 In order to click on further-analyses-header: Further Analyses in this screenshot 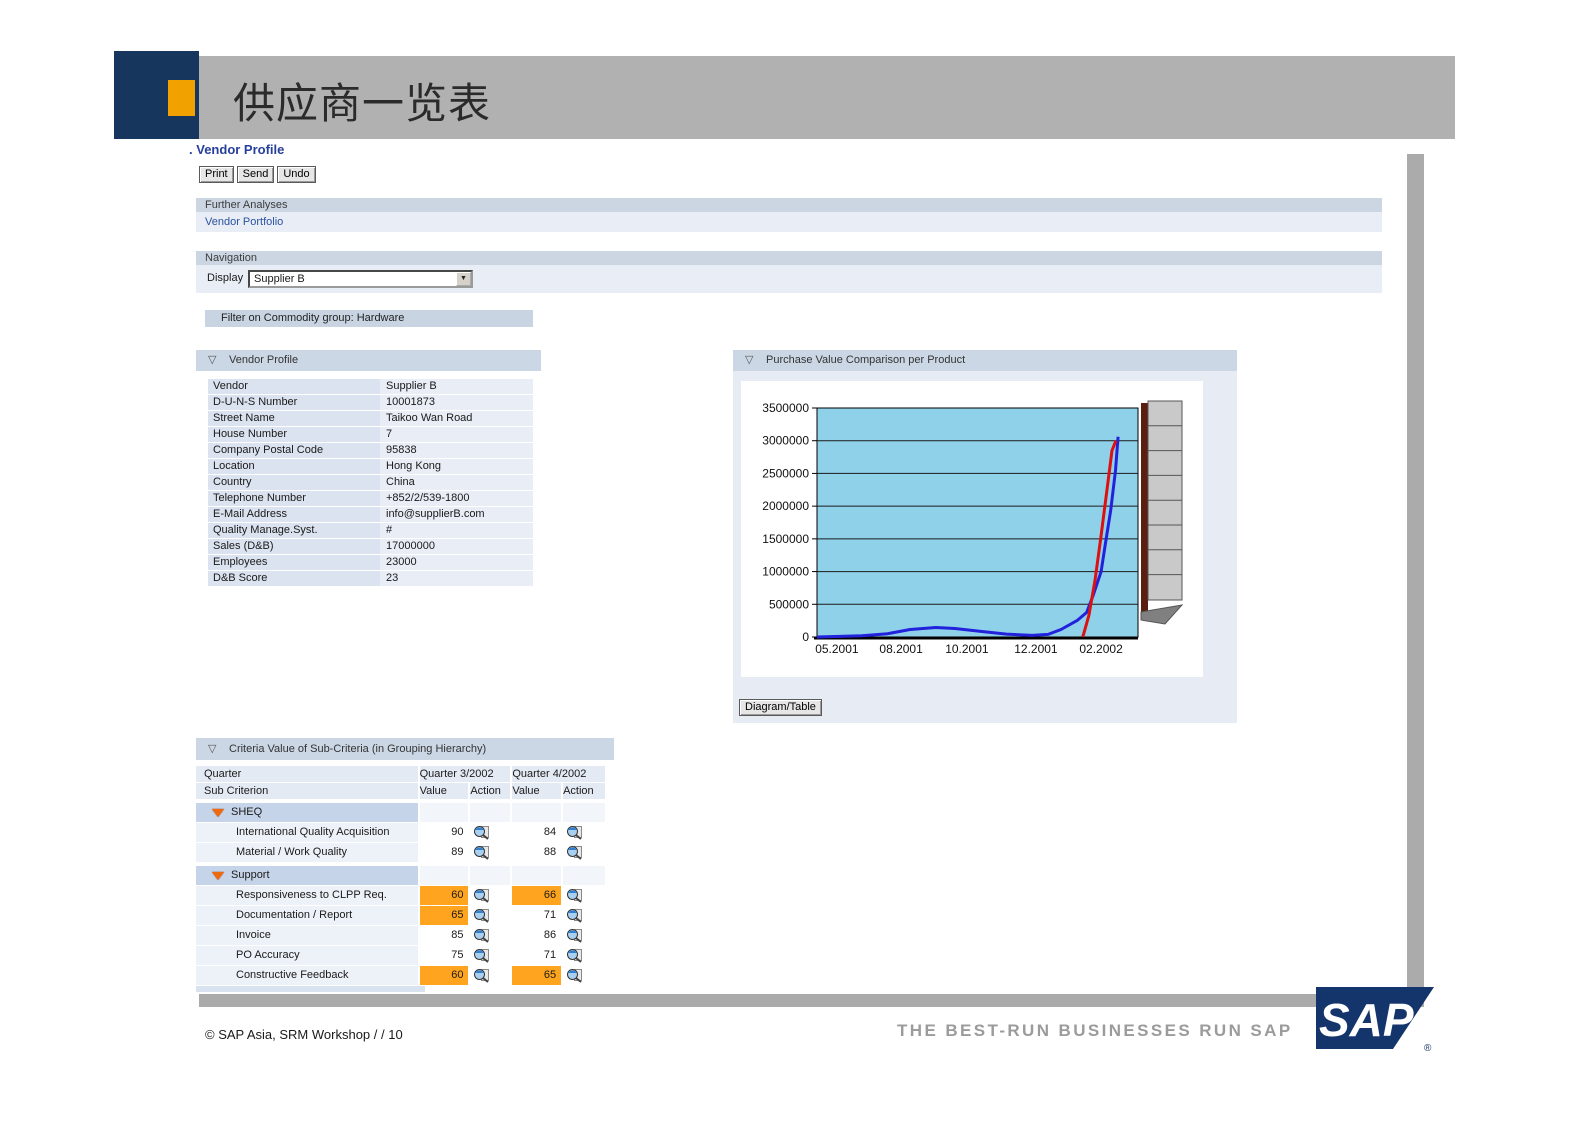, I will do `click(789, 205)`.